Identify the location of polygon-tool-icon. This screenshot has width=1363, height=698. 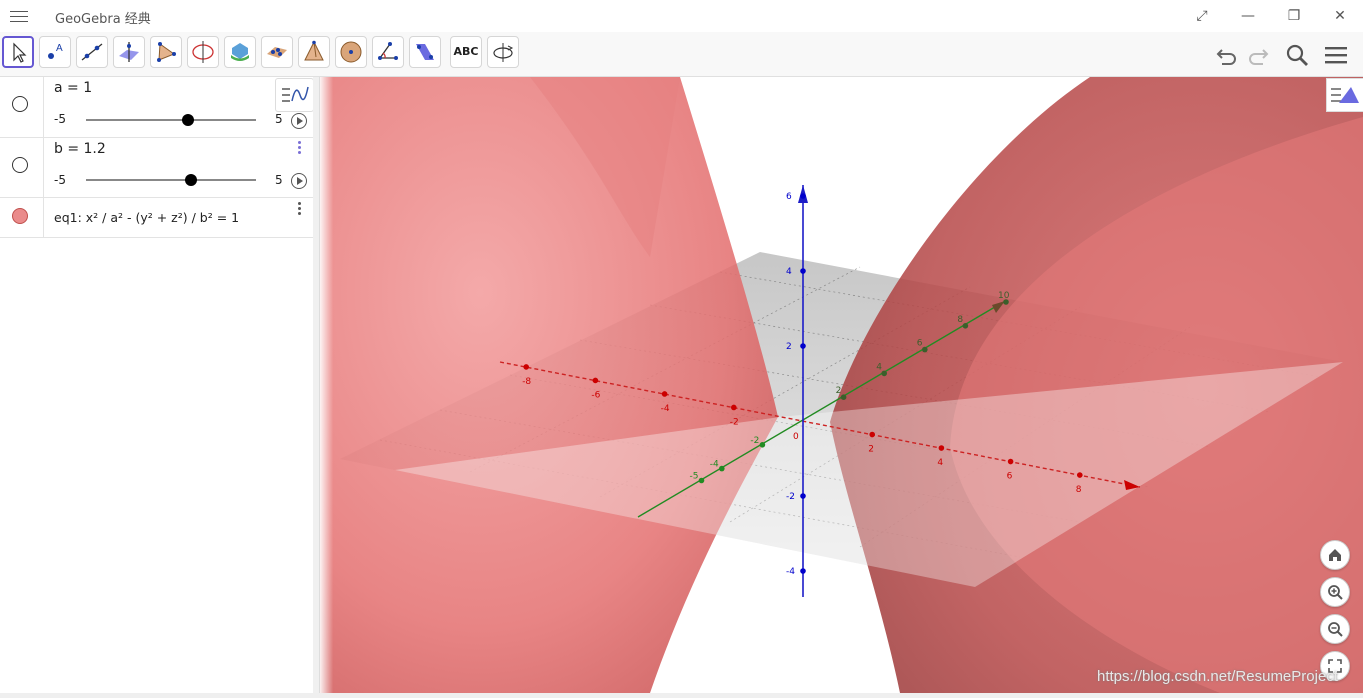
(166, 52).